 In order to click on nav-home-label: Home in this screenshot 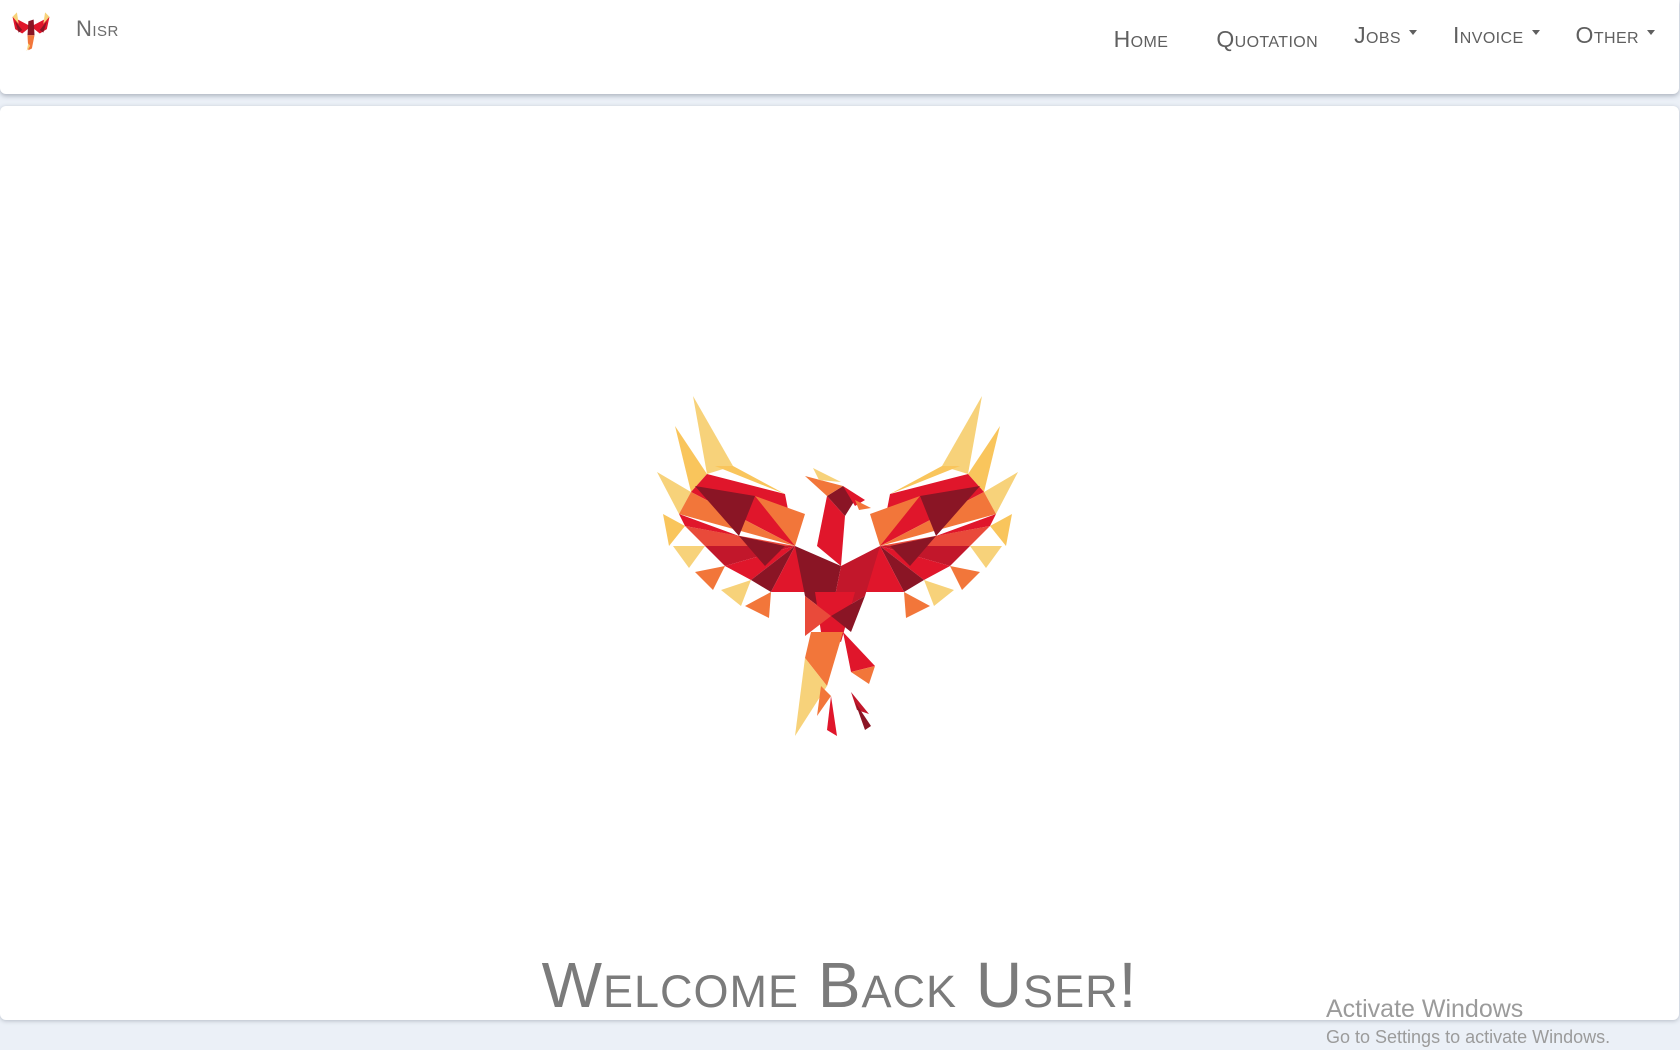, I will do `click(1141, 39)`.